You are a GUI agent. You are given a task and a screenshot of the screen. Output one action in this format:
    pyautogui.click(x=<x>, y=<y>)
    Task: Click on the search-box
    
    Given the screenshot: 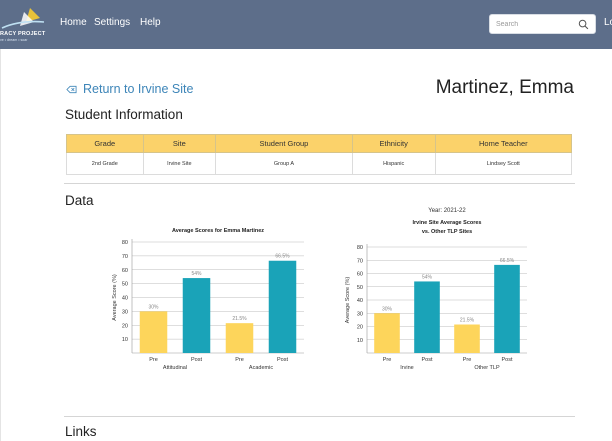 What is the action you would take?
    pyautogui.click(x=542, y=24)
    